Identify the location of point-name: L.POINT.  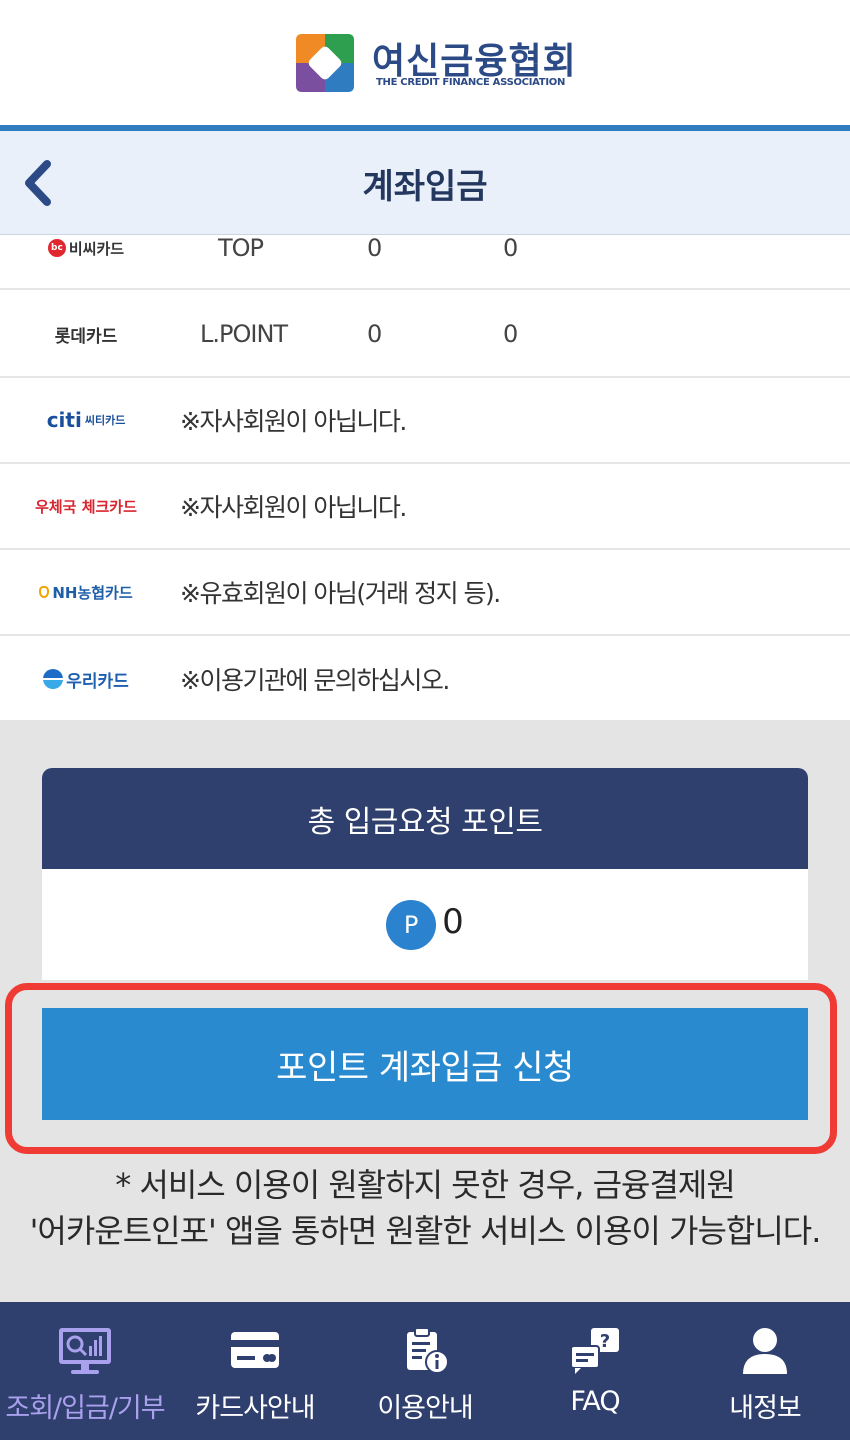
(244, 334).